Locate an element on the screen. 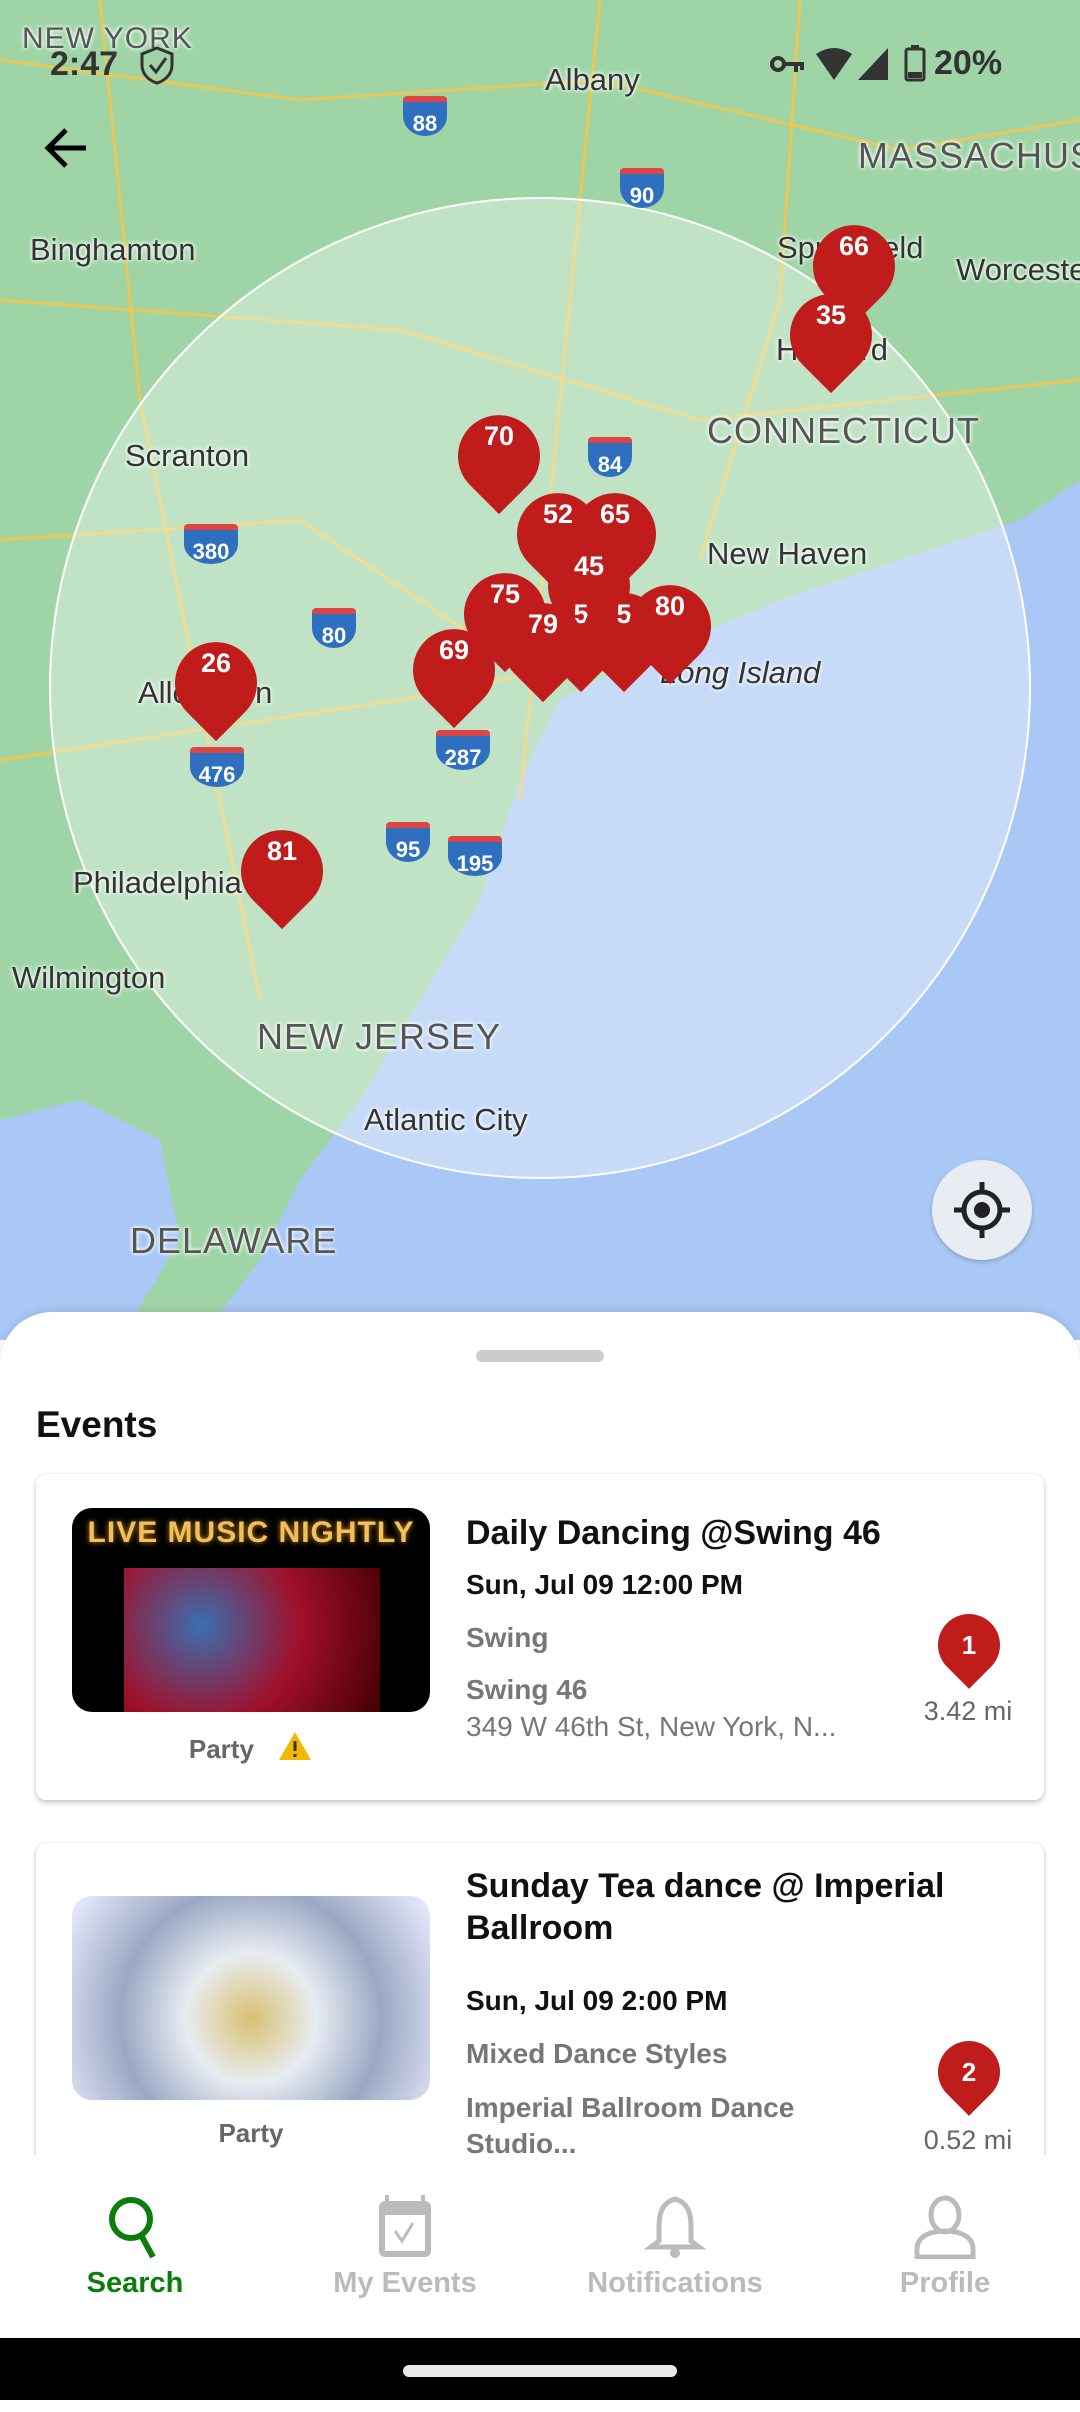 The image size is (1080, 2412). home-indicator is located at coordinates (540, 2371).